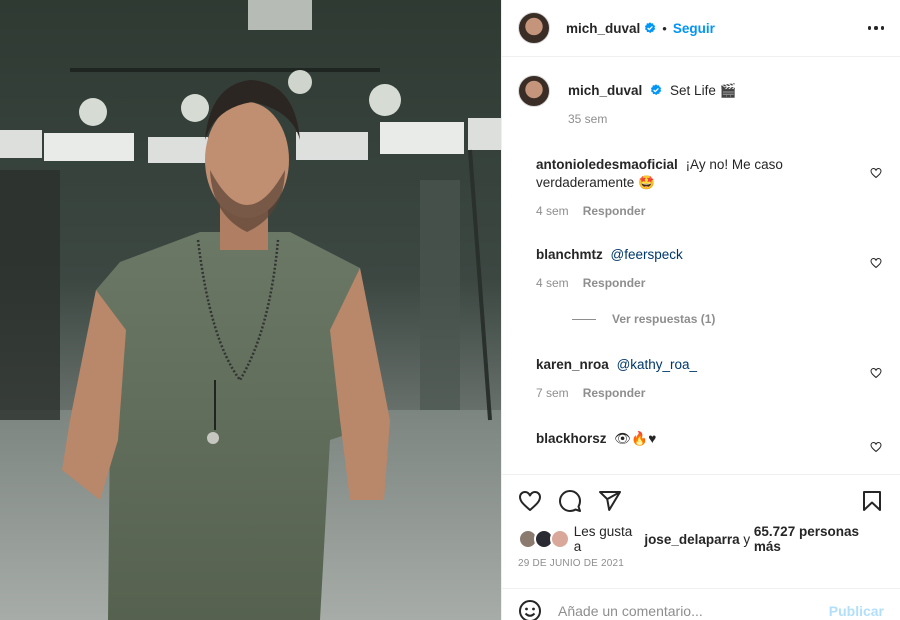  I want to click on bookmark-icon, so click(872, 501).